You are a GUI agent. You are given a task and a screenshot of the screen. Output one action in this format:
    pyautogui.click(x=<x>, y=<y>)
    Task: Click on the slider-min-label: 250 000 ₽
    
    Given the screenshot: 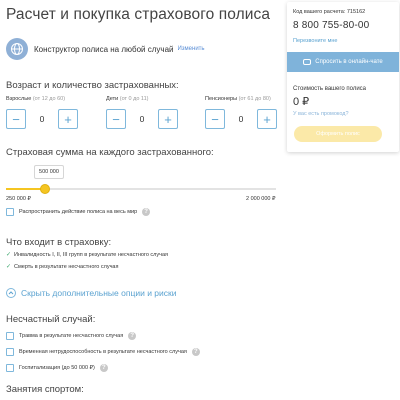 What is the action you would take?
    pyautogui.click(x=18, y=199)
    